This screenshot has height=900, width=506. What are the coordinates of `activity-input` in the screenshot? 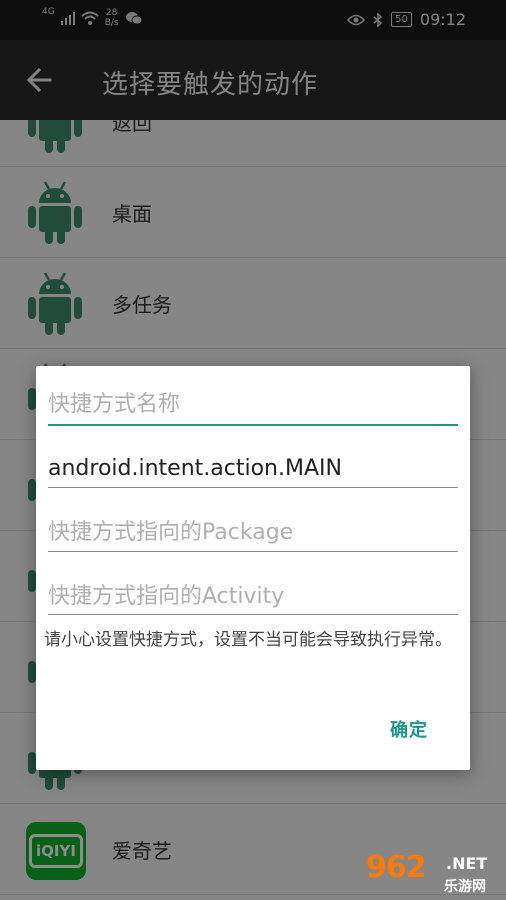 It's located at (253, 596).